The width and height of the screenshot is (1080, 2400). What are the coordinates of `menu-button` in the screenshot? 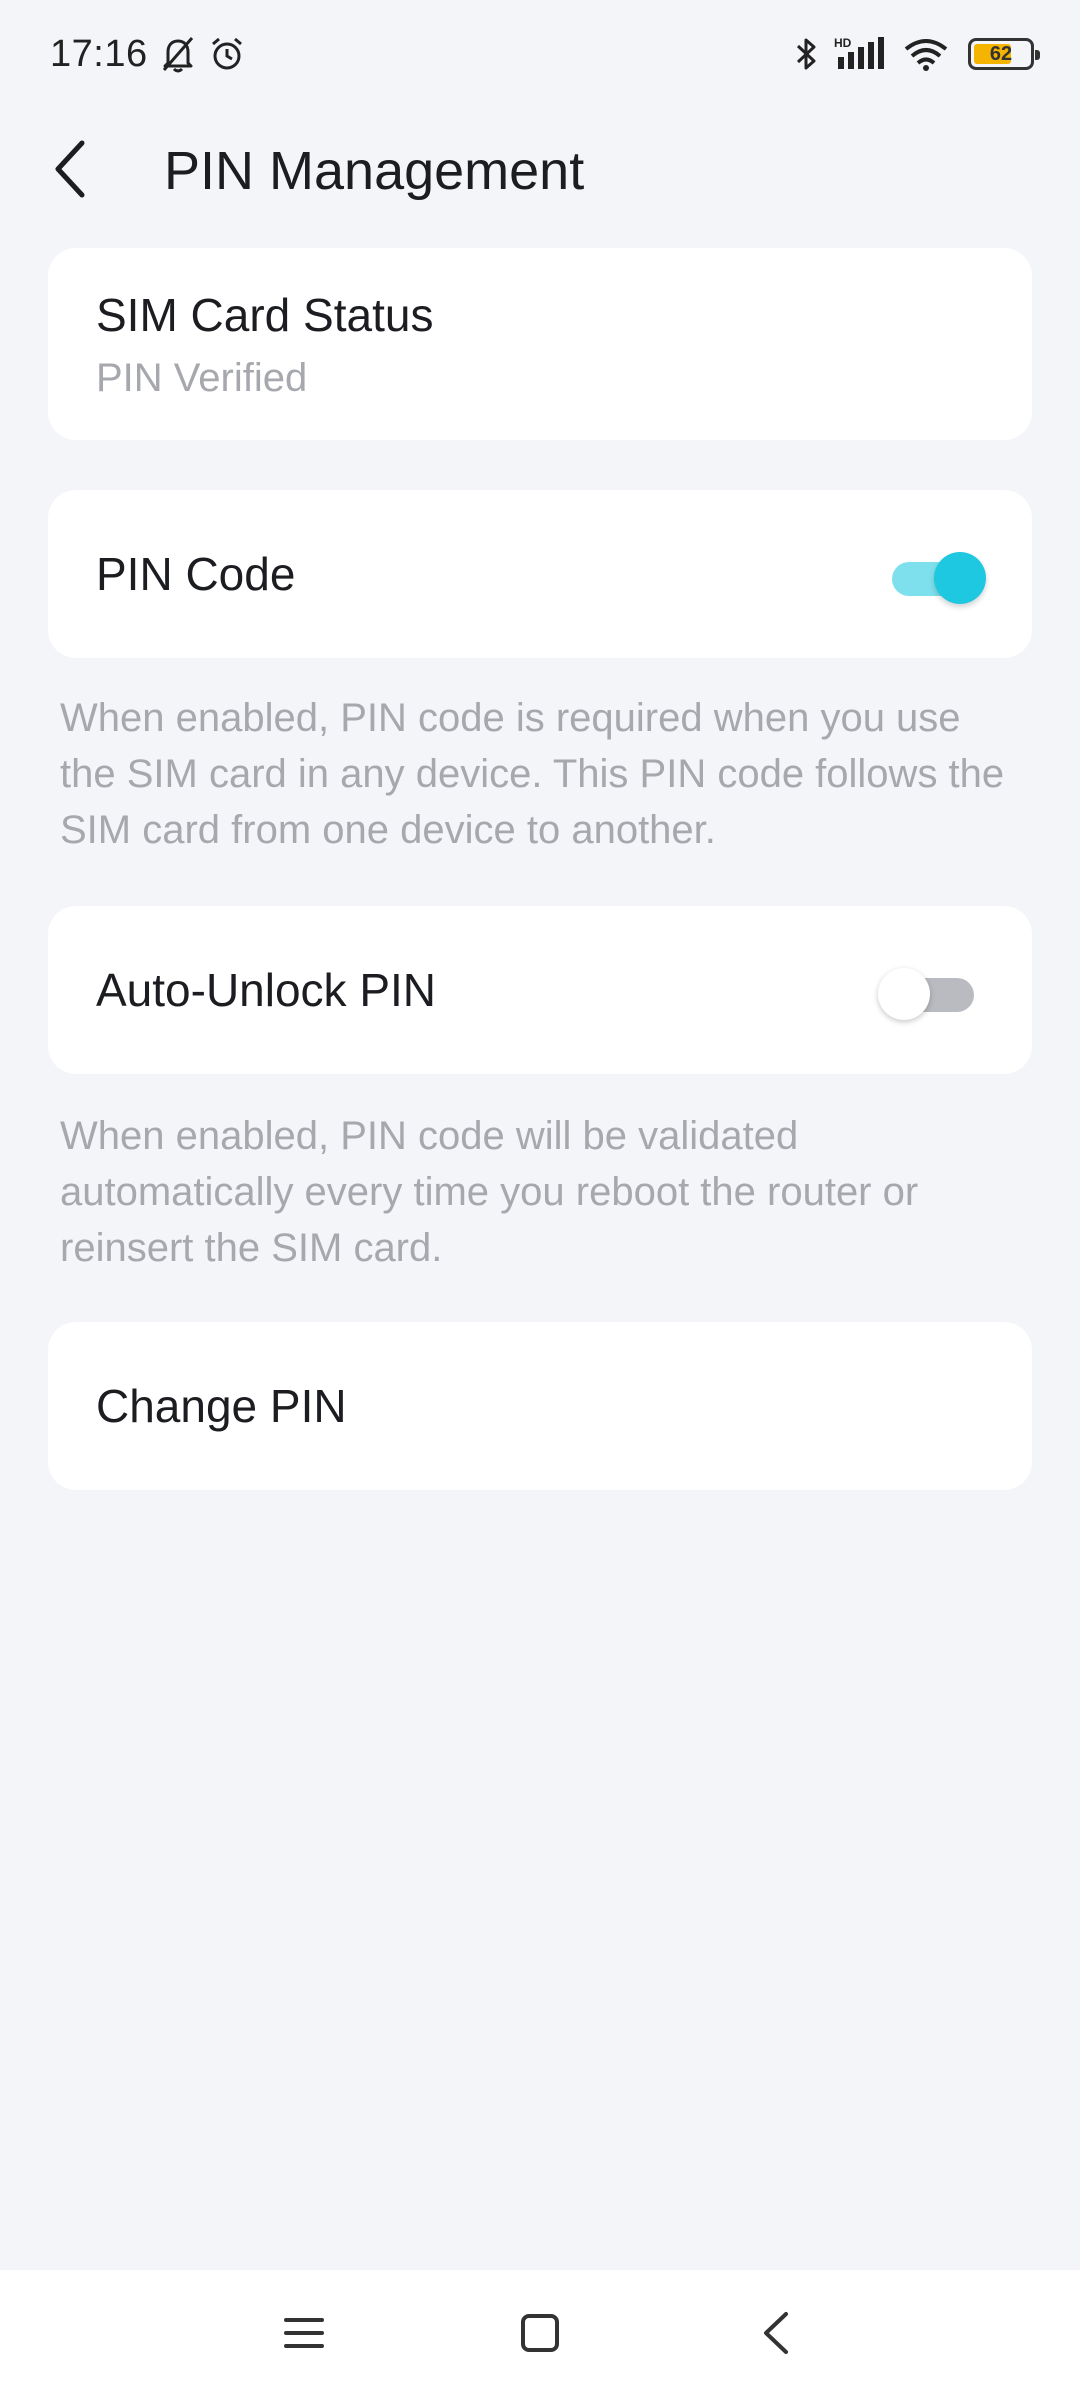 It's located at (304, 2335).